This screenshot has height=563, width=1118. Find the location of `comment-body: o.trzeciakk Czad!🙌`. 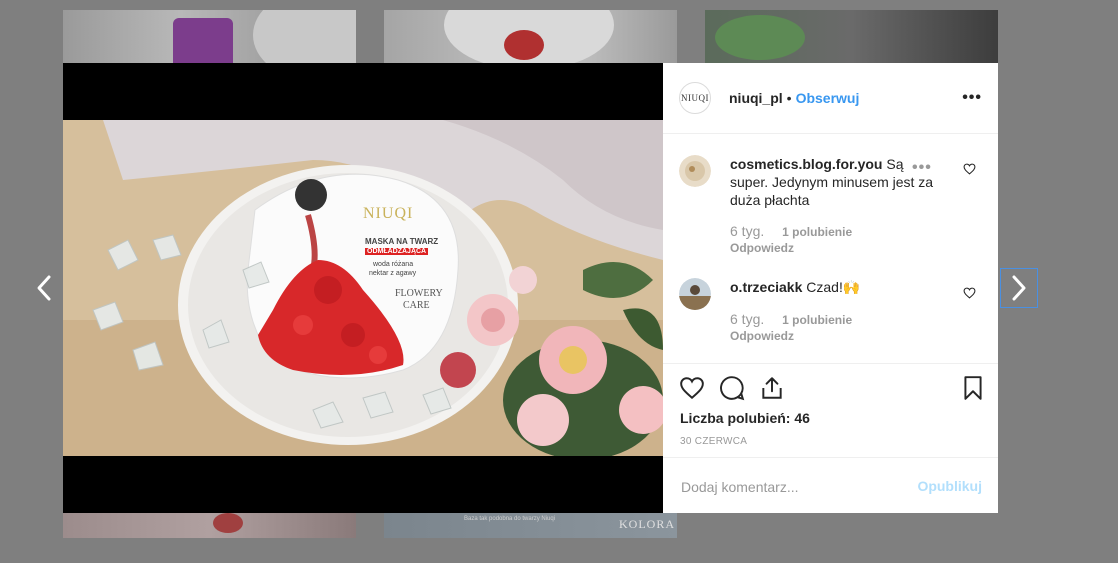

comment-body: o.trzeciakk Czad!🙌 is located at coordinates (832, 287).